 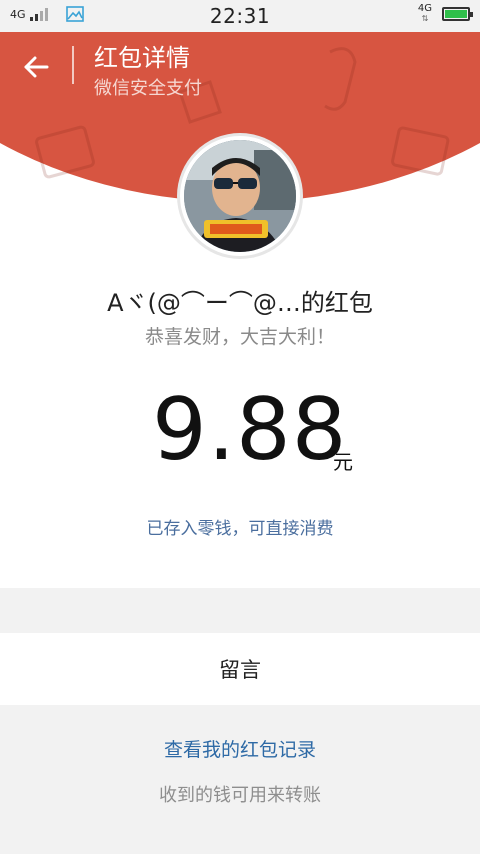 I want to click on amount-section: 9.88 元, so click(x=240, y=435).